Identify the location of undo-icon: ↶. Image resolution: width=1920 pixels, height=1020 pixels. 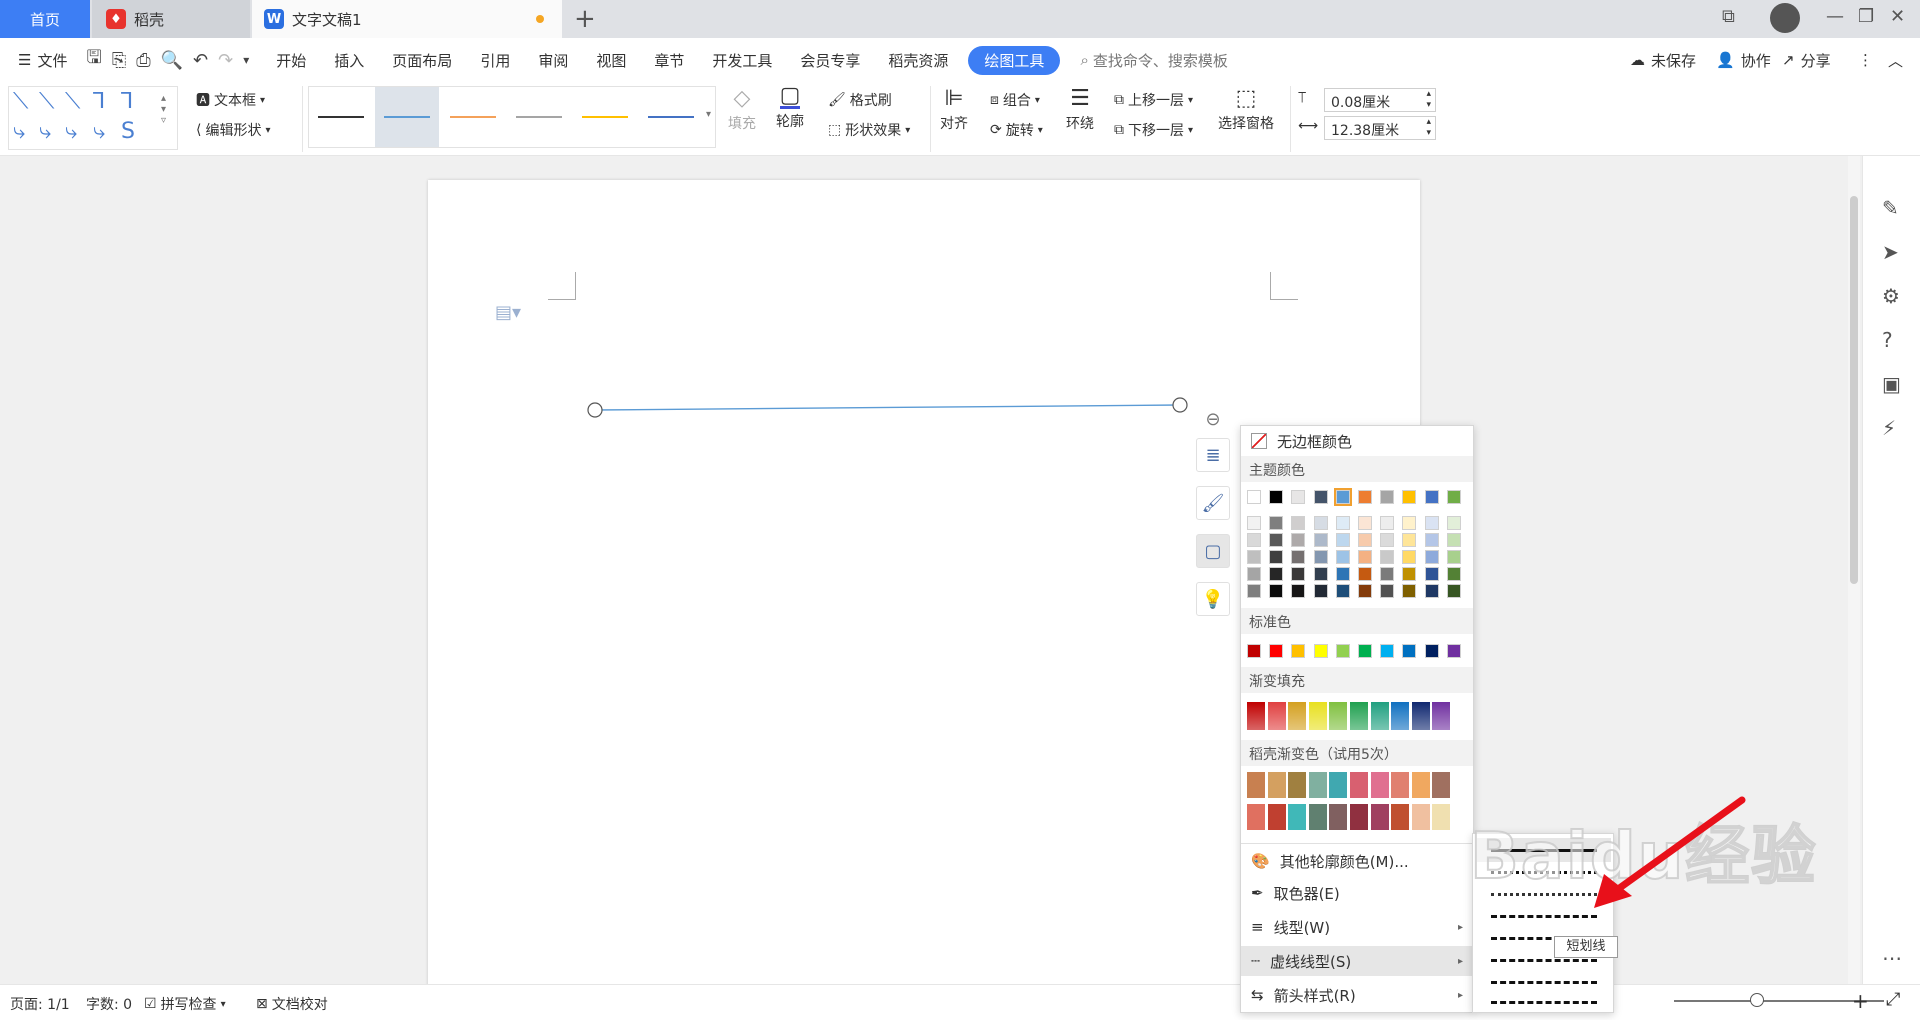
(200, 60).